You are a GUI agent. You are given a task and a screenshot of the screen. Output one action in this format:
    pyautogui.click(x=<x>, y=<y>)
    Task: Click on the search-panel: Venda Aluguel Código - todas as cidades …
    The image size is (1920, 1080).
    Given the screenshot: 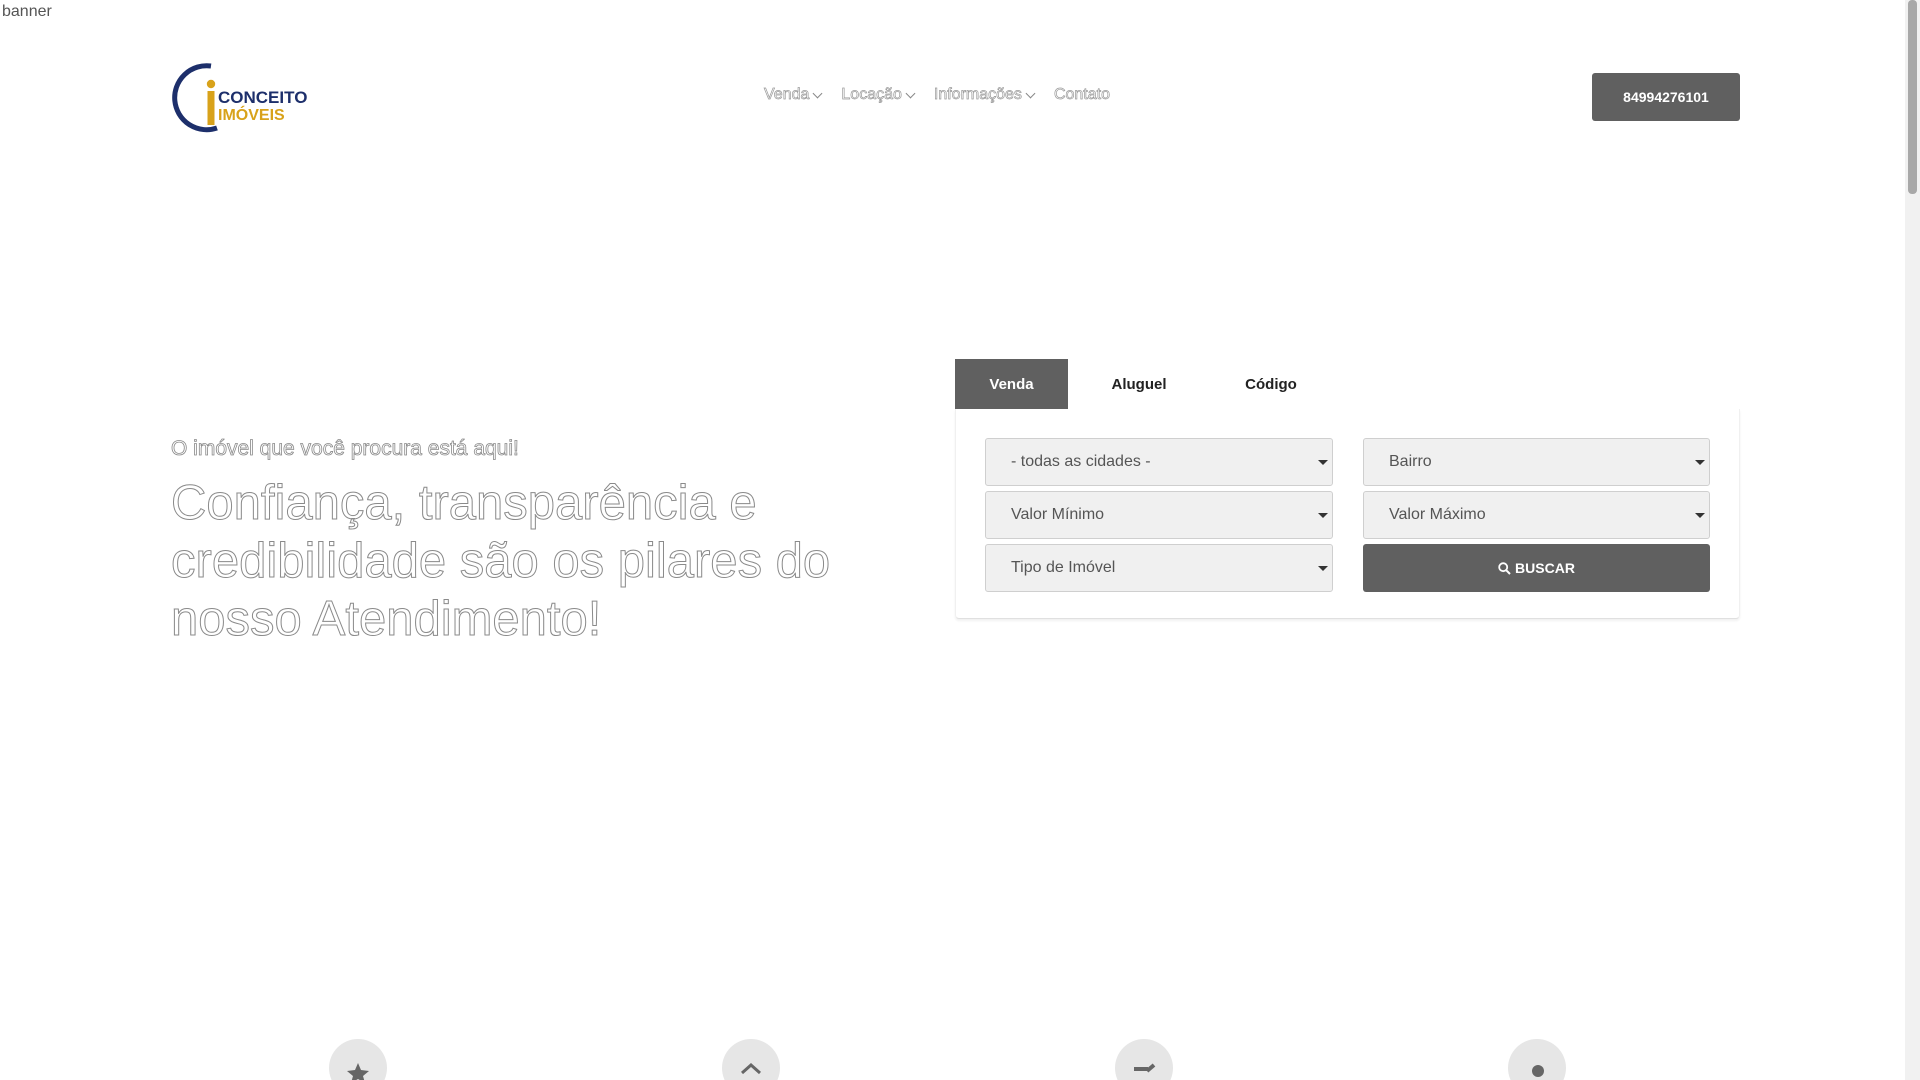 What is the action you would take?
    pyautogui.click(x=1347, y=489)
    